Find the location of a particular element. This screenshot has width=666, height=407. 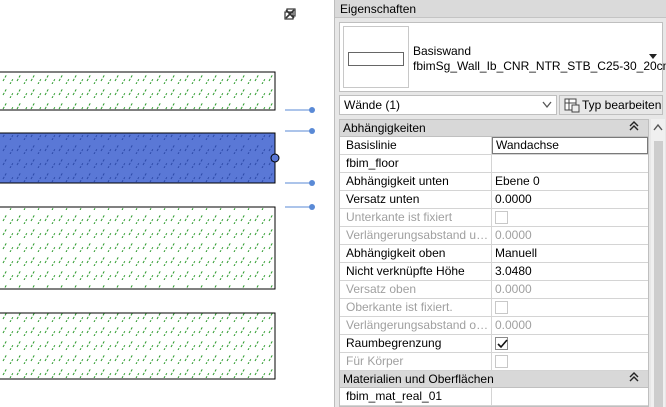

wall-end-grip is located at coordinates (275, 158).